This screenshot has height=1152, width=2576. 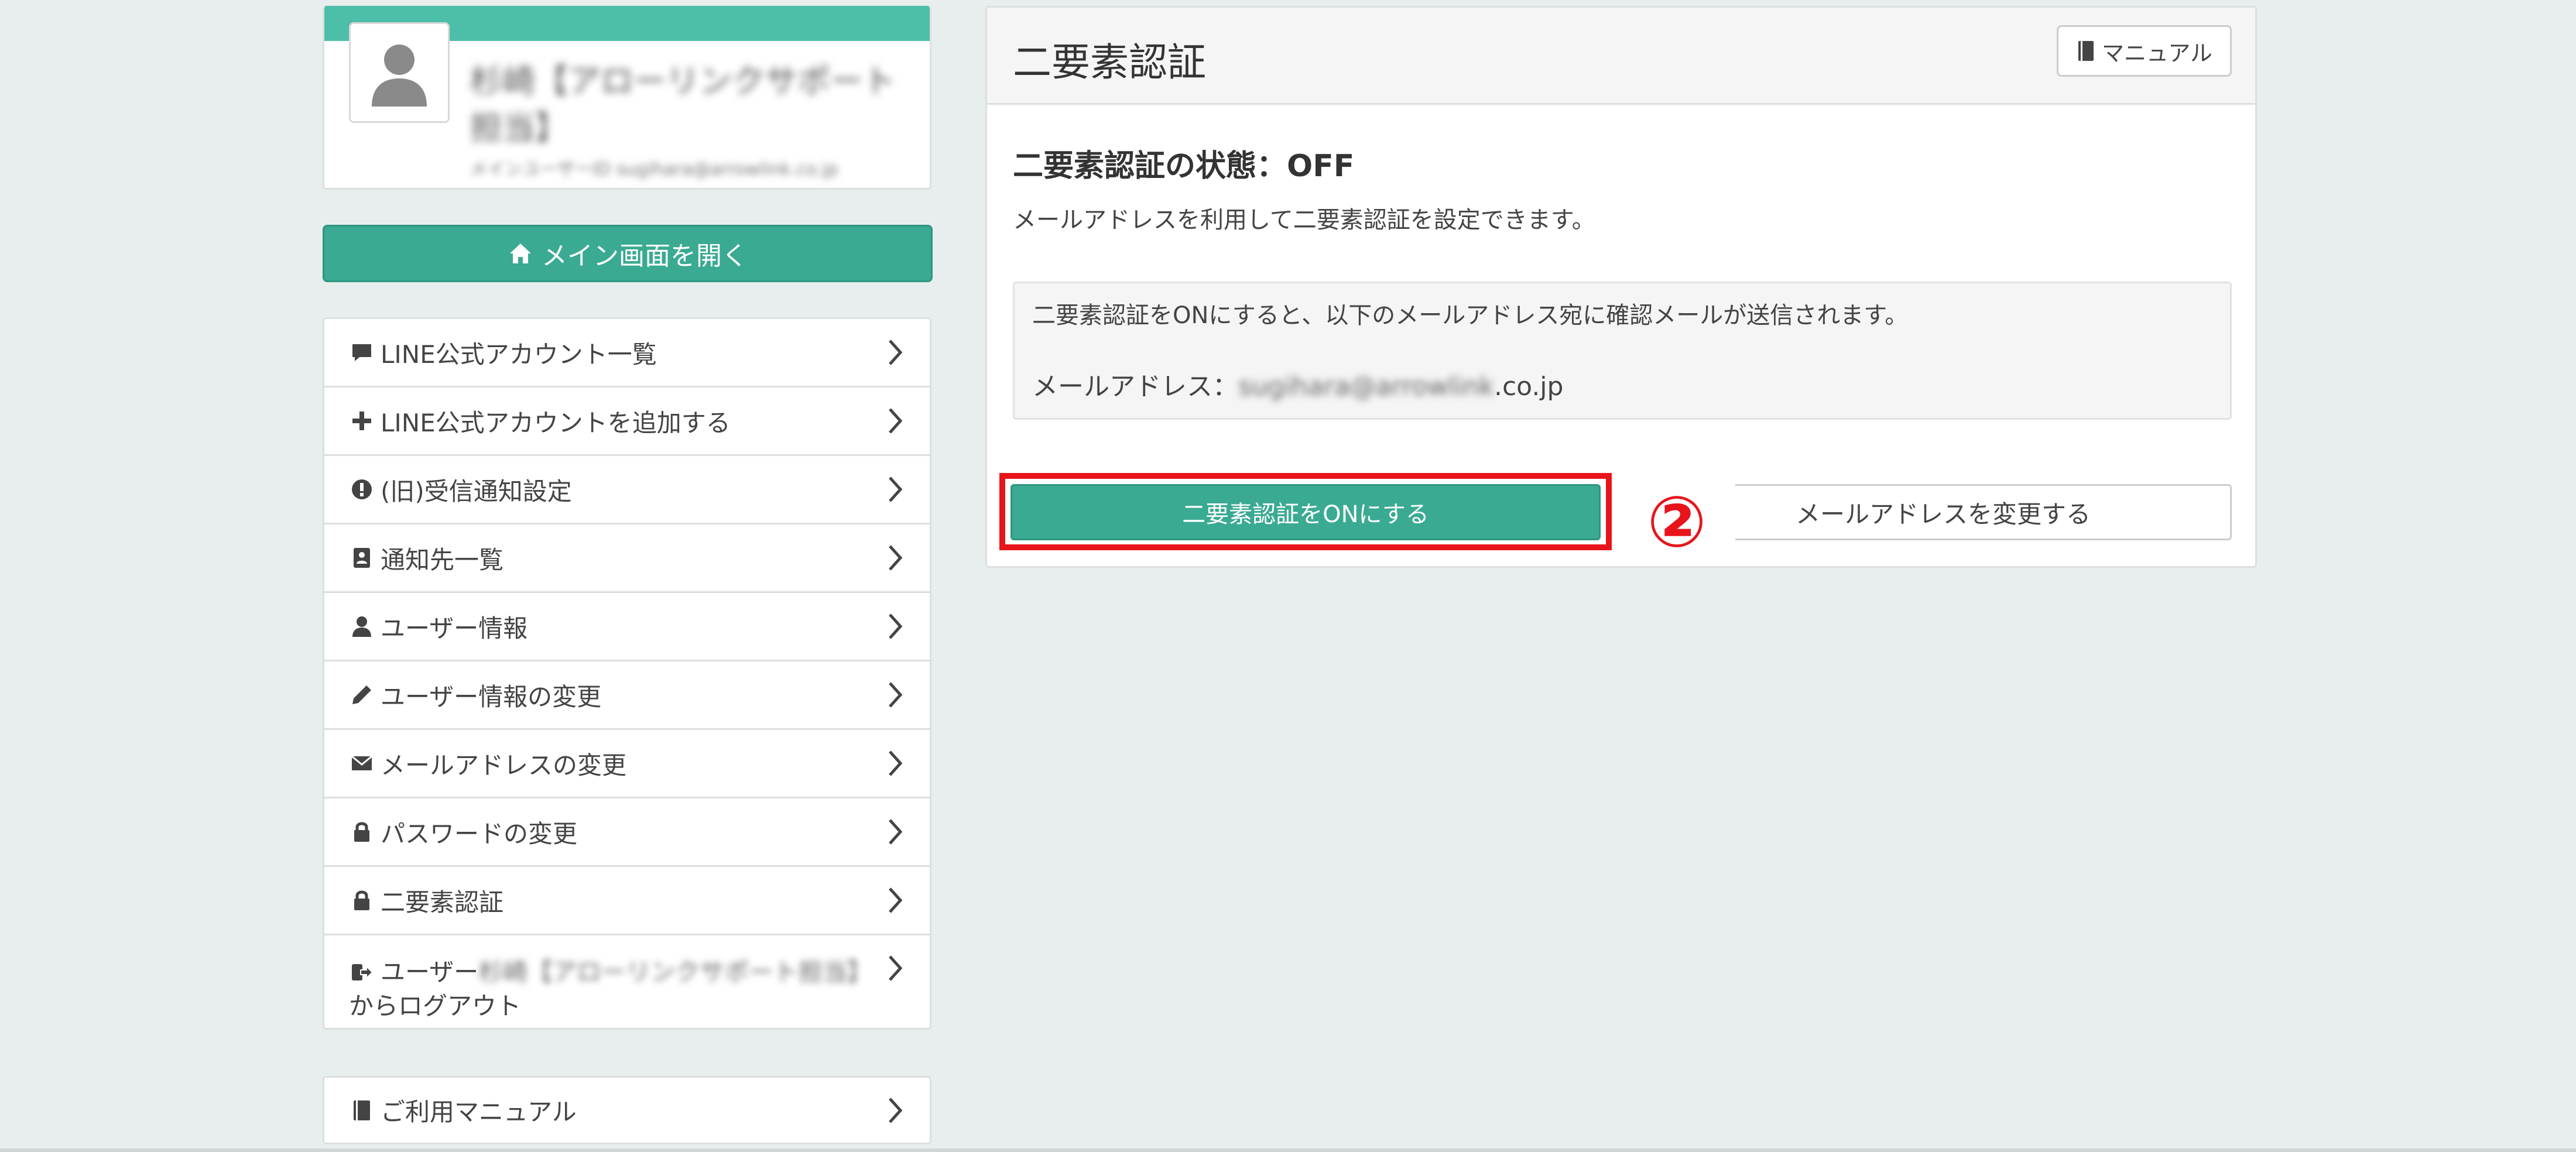 What do you see at coordinates (362, 763) in the screenshot?
I see `envelope-icon` at bounding box center [362, 763].